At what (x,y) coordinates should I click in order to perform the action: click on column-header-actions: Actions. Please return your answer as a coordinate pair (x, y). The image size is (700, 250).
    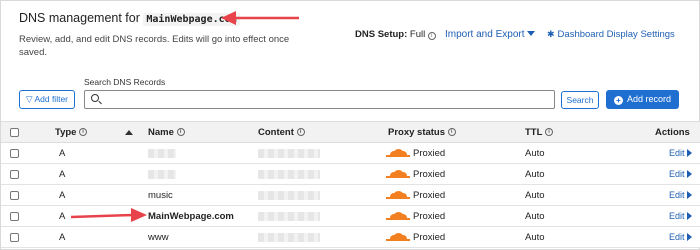
    Looking at the image, I should click on (672, 132).